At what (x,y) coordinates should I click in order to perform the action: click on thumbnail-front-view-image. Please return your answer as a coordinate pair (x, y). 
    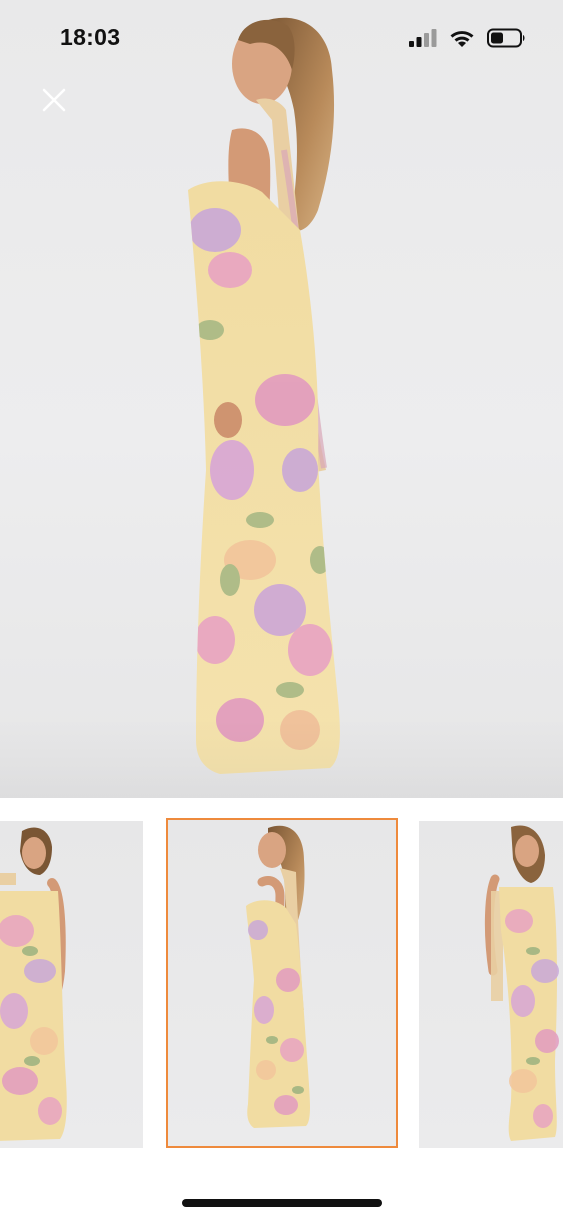
    Looking at the image, I should click on (33, 984).